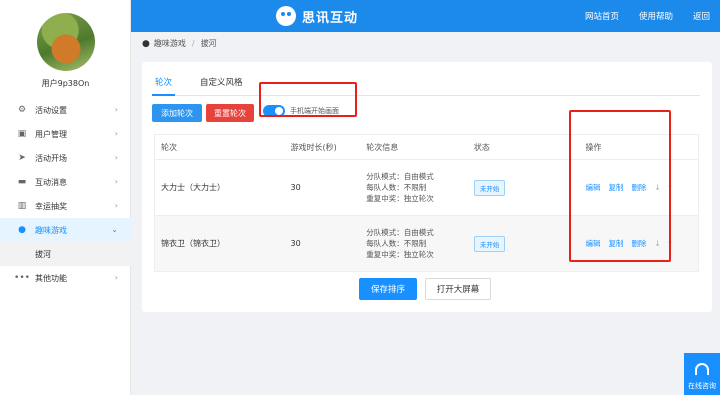 The width and height of the screenshot is (720, 395). What do you see at coordinates (114, 229) in the screenshot?
I see `chevron-down-icon: ⌄` at bounding box center [114, 229].